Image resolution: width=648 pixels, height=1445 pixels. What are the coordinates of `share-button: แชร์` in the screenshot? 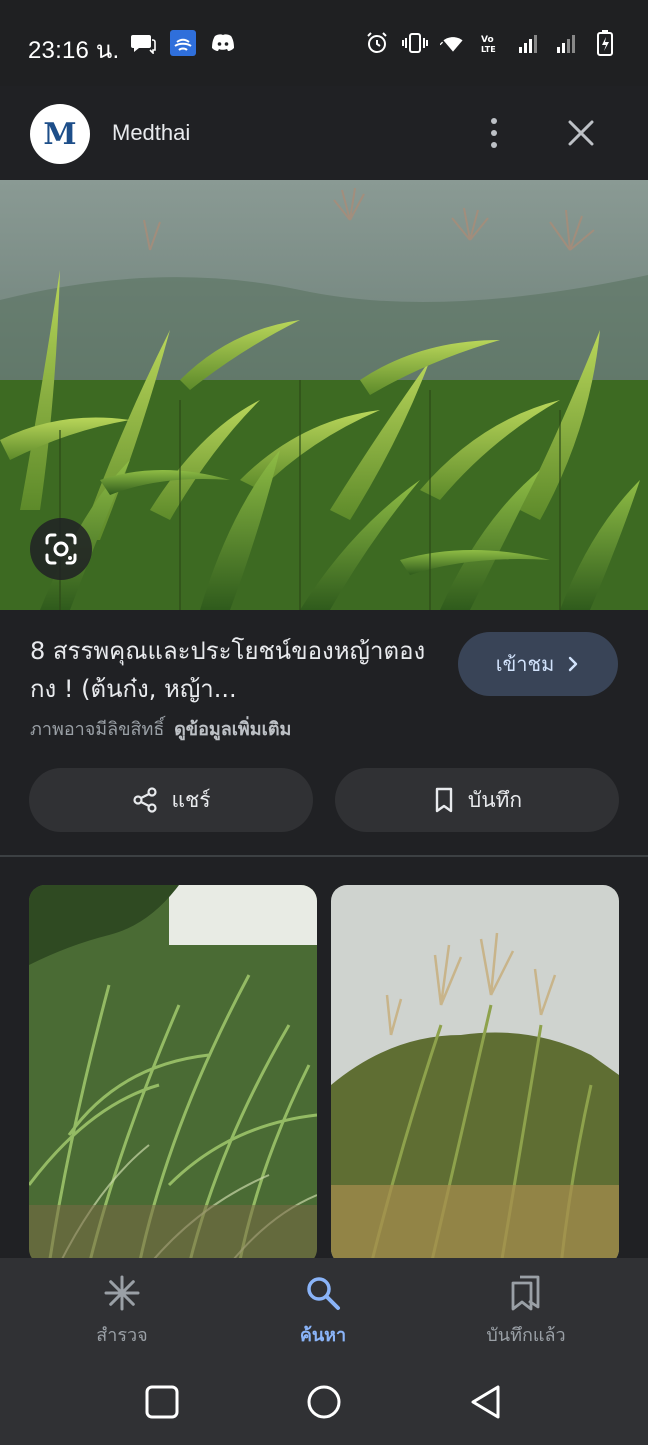 It's located at (171, 800).